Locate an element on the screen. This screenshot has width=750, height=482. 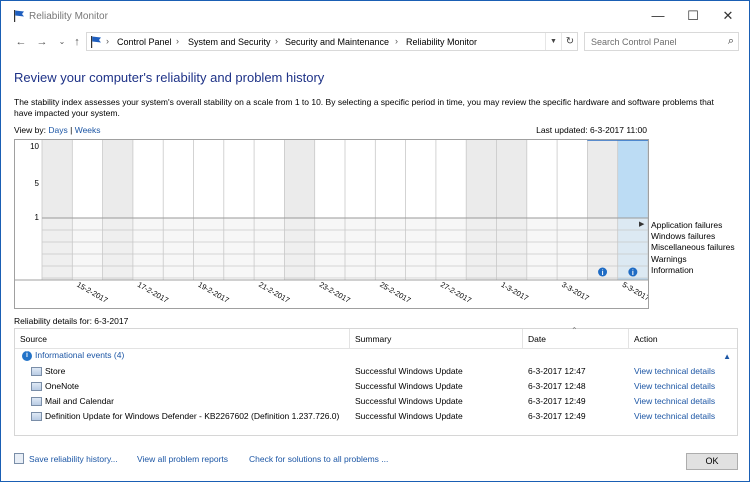
row-date: 6-3-2017 12:48 is located at coordinates (557, 386).